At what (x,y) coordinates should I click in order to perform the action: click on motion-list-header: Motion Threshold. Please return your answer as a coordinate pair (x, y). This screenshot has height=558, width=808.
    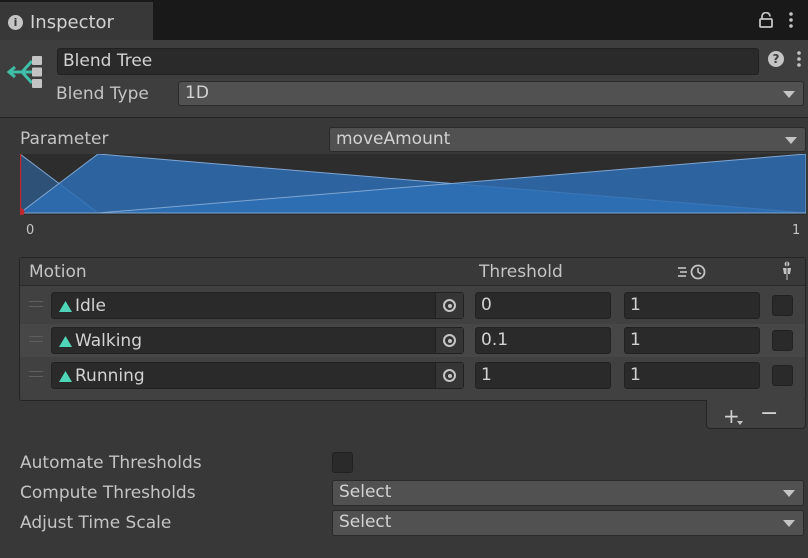
    Looking at the image, I should click on (412, 272).